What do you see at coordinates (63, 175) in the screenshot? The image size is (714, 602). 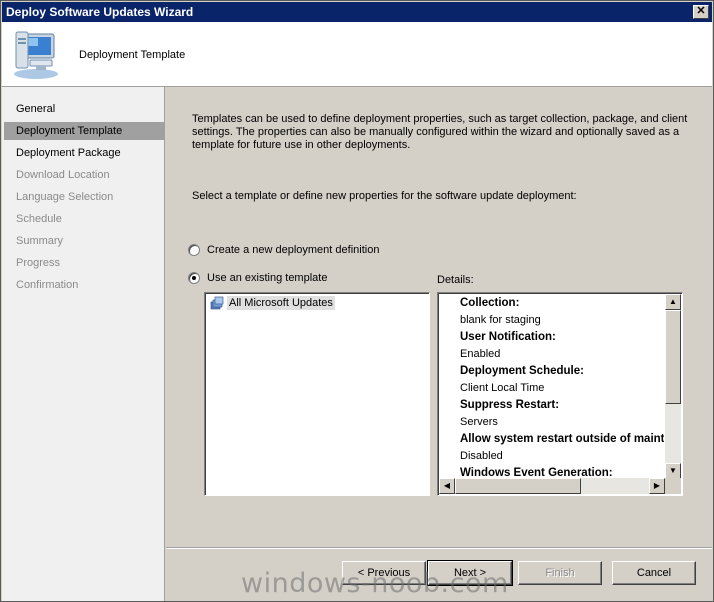 I see `sidebar-item-download-location: Download Location` at bounding box center [63, 175].